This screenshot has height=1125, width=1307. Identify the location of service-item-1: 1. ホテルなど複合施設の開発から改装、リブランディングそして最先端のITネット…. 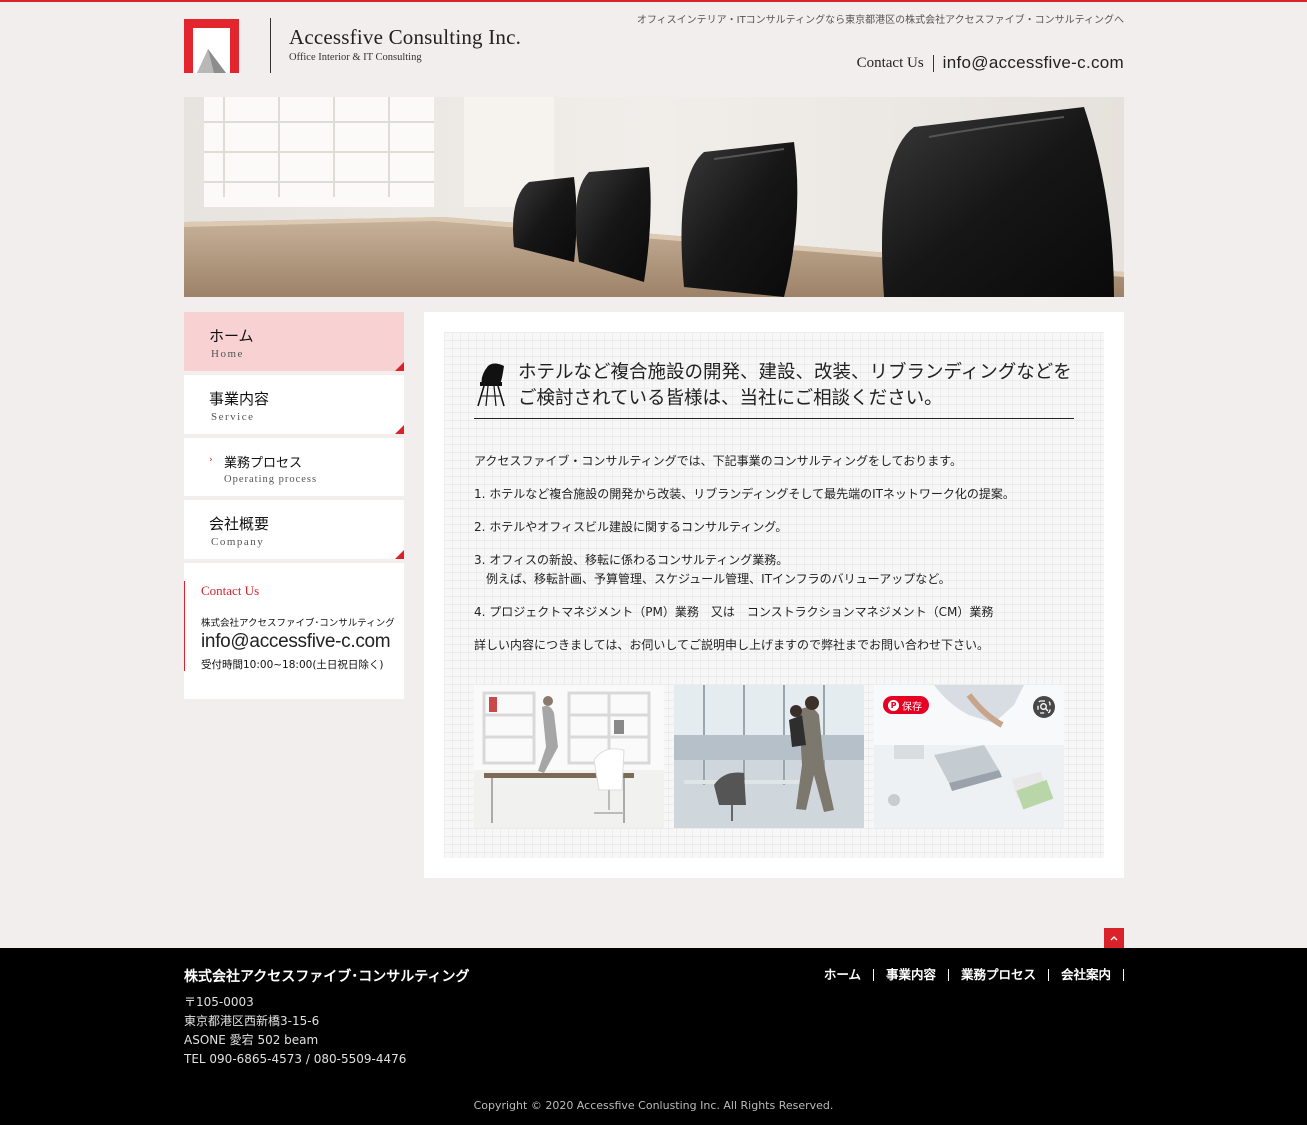
(744, 494).